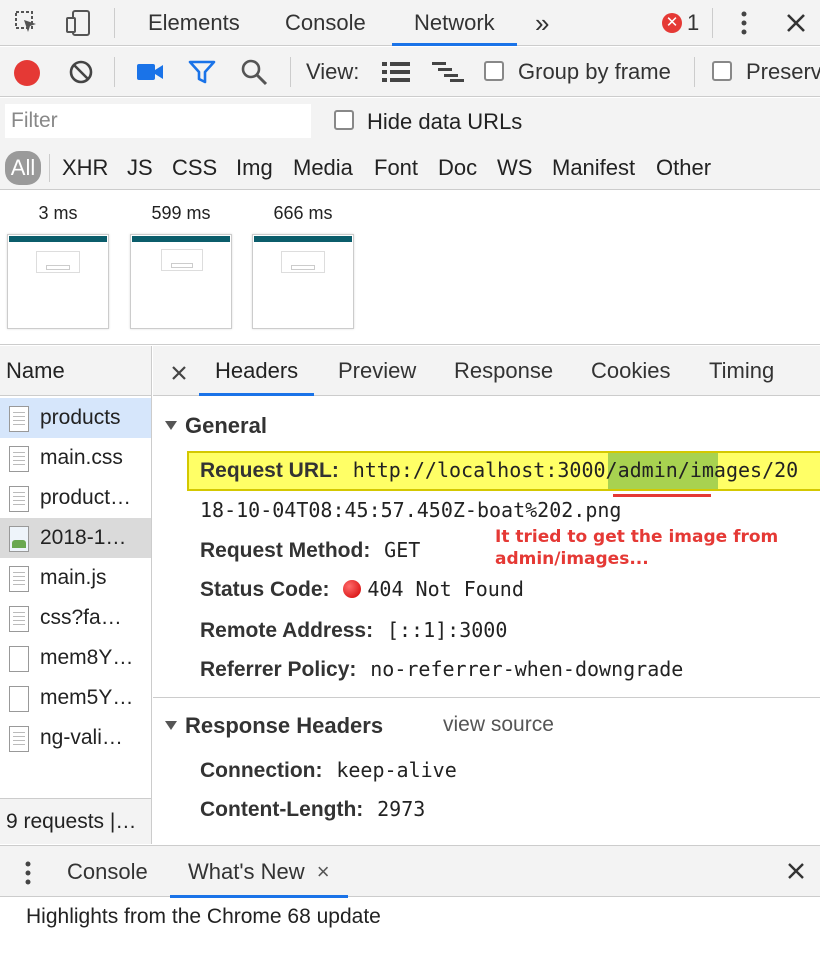 This screenshot has height=972, width=820. Describe the element at coordinates (19, 699) in the screenshot. I see `blank-file-icon` at that location.